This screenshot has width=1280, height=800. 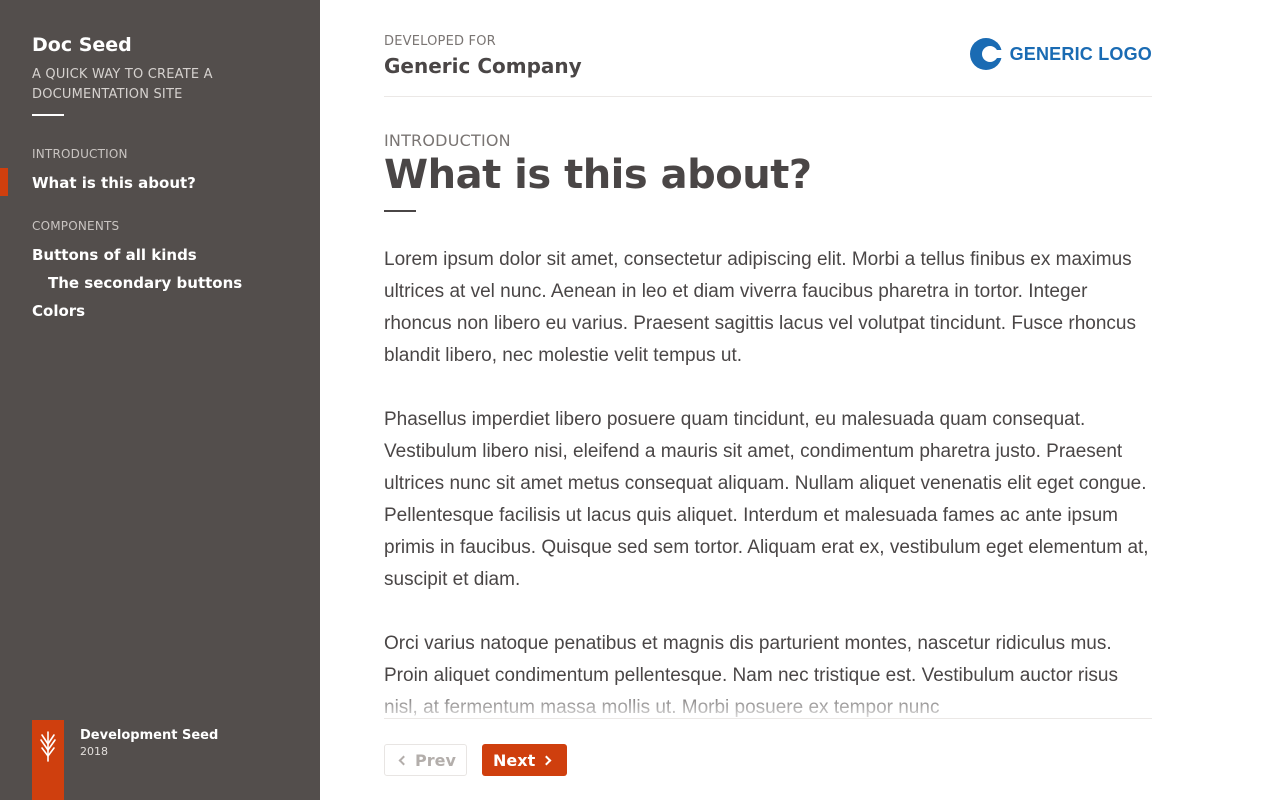 I want to click on footer-year: 2018, so click(x=94, y=751).